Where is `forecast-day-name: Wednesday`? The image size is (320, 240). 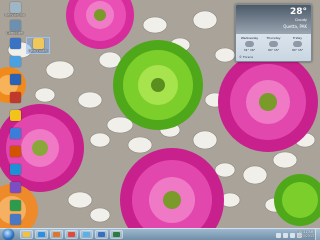
forecast-day-name: Wednesday is located at coordinates (249, 38).